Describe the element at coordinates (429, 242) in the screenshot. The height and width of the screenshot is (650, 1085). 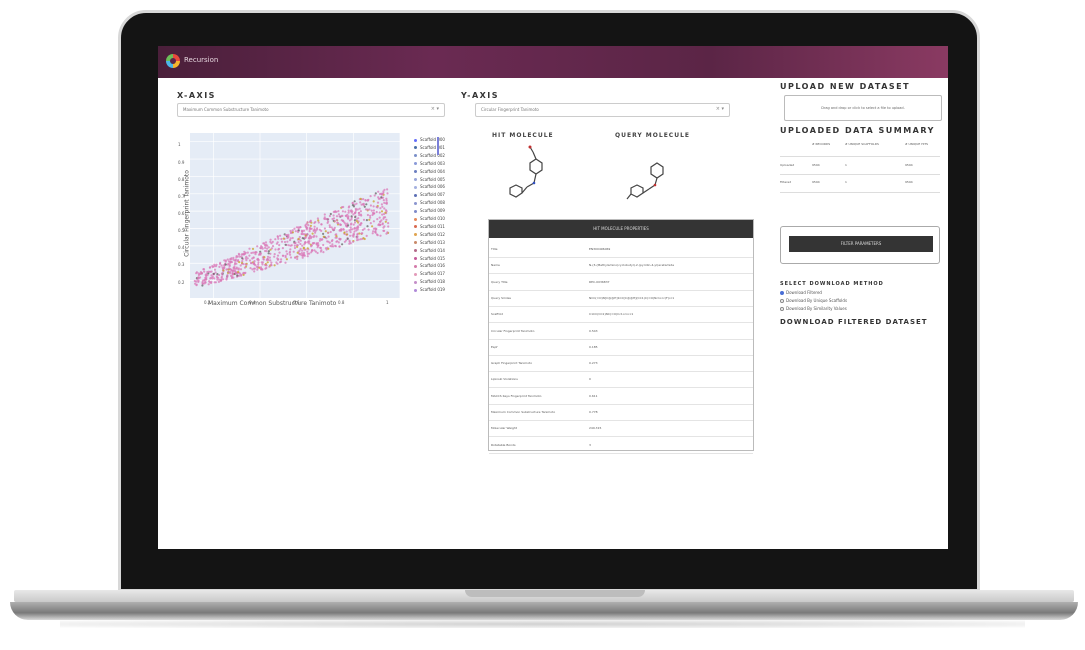
I see `legend-item: Scaffold 013` at that location.